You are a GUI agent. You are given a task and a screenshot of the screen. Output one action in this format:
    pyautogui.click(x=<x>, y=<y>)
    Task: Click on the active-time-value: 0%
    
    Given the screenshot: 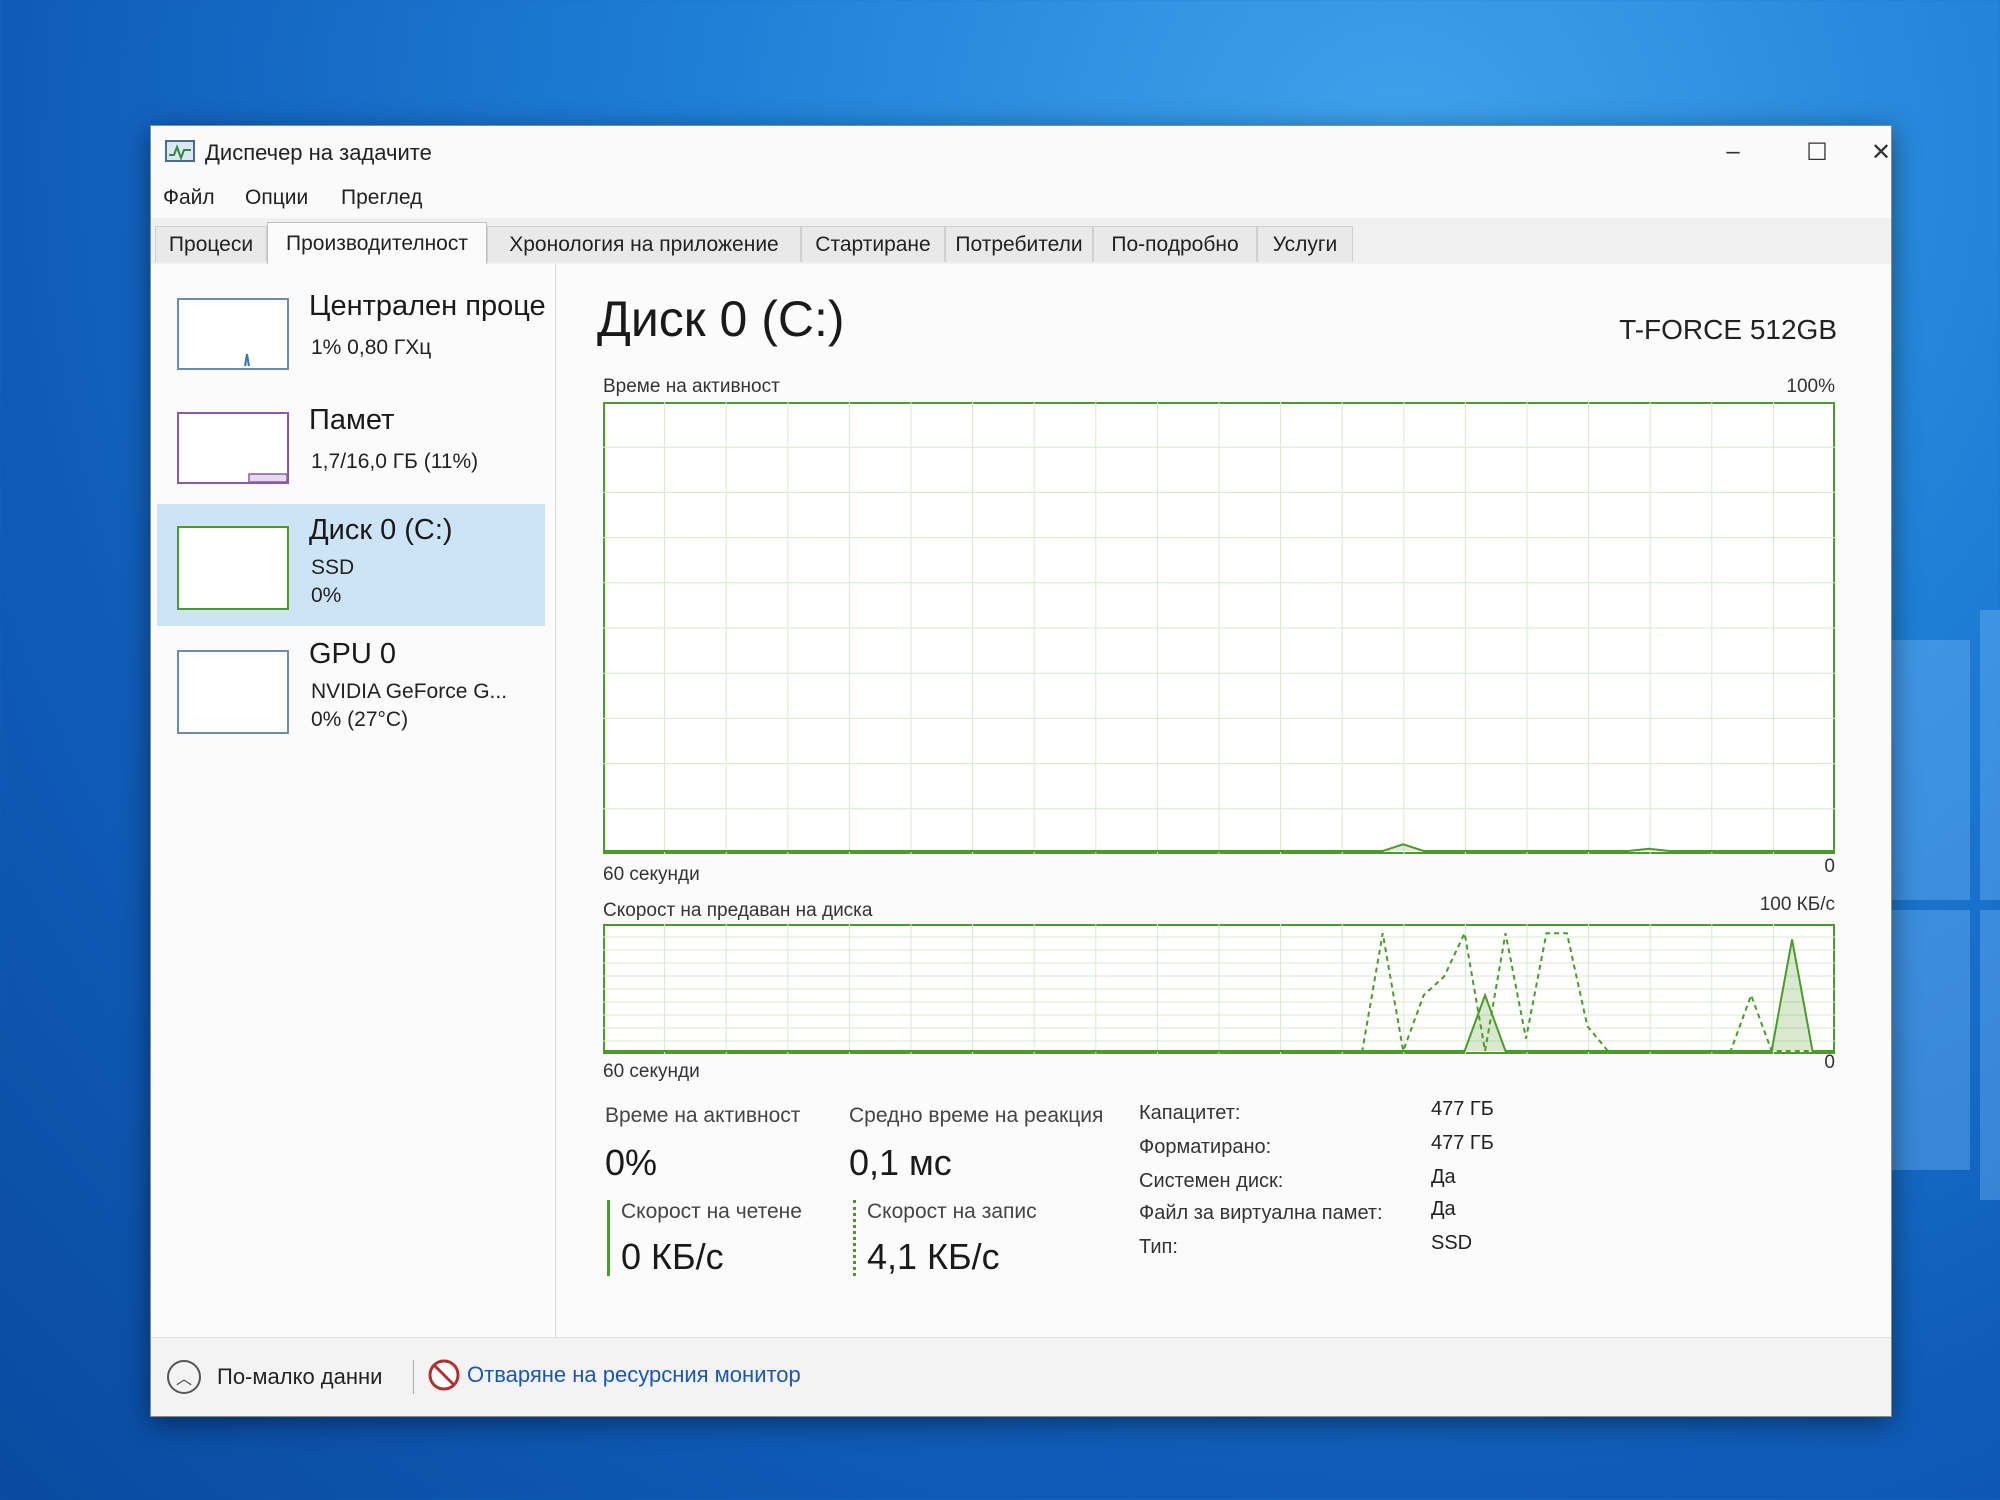 What is the action you would take?
    pyautogui.click(x=631, y=1162)
    